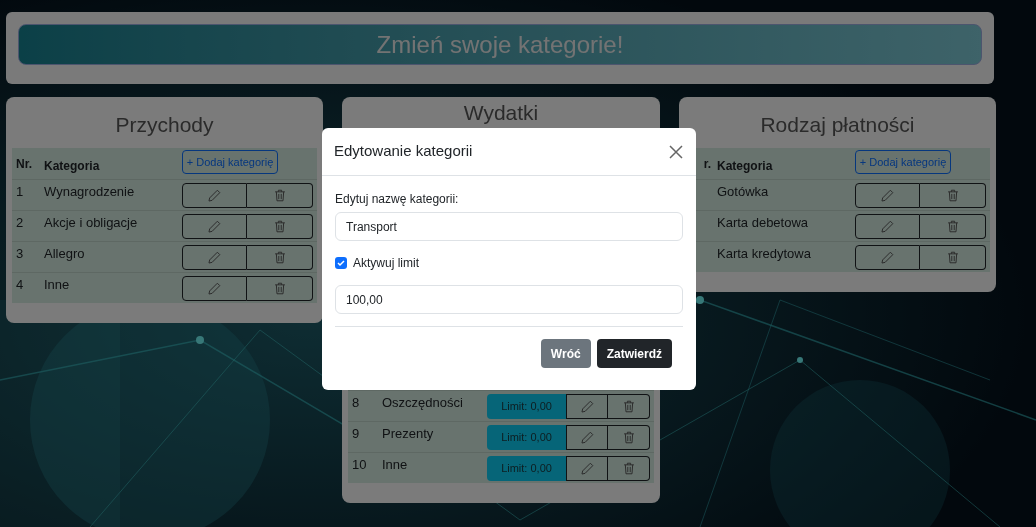  I want to click on limit-checkbox, so click(341, 263).